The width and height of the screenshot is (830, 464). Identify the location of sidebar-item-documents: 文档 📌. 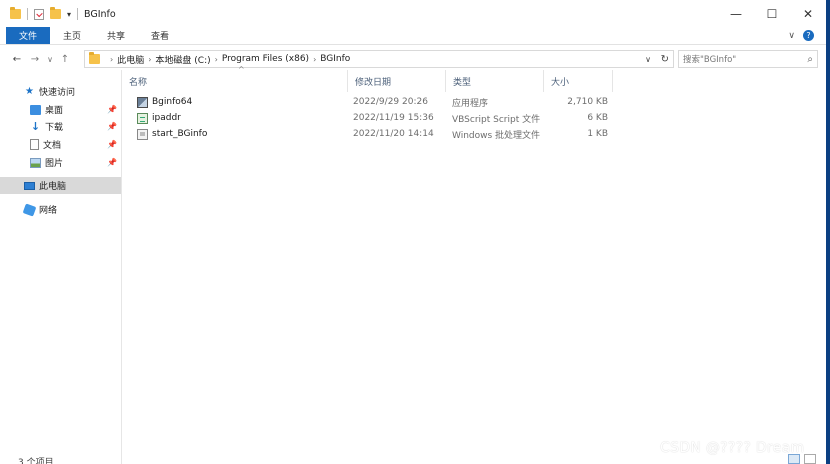
(60, 144).